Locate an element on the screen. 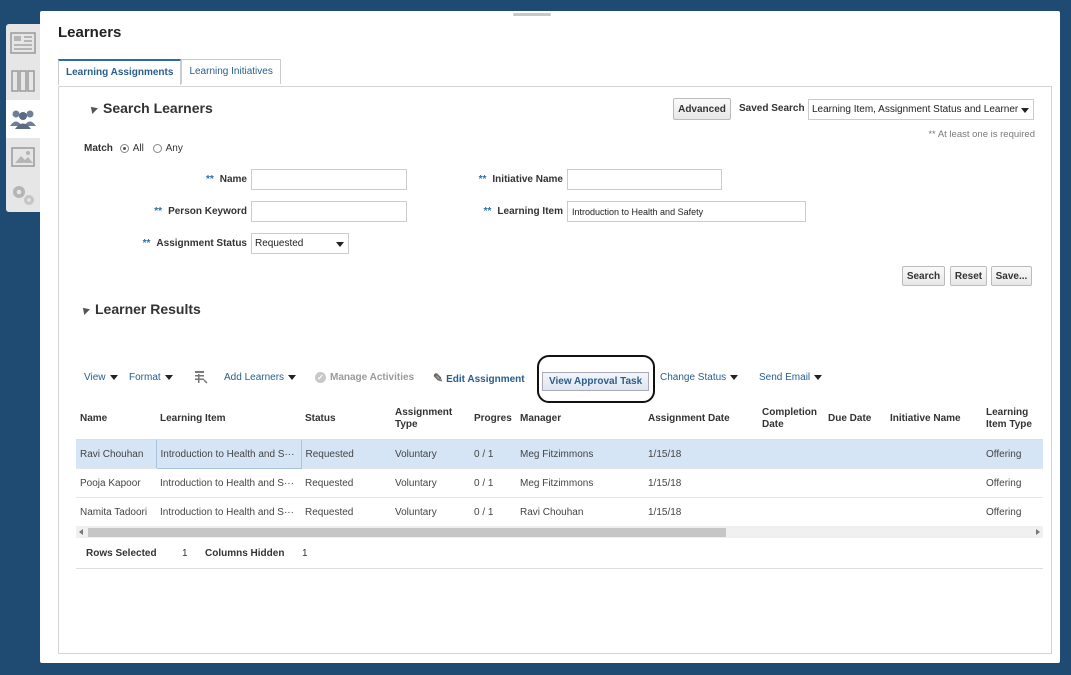 This screenshot has height=675, width=1071. dashboard-icon is located at coordinates (23, 43).